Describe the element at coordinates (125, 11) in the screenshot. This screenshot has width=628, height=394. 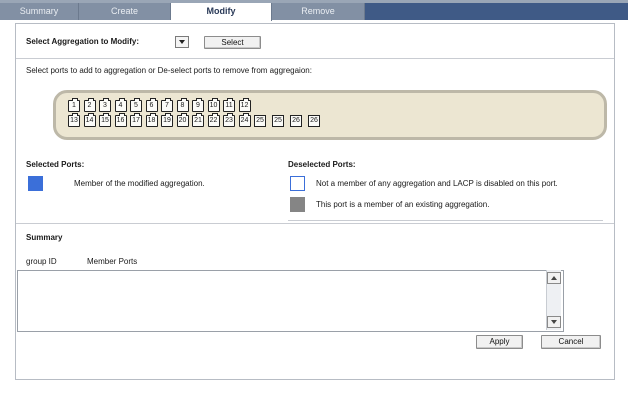
I see `tab-create: Create` at that location.